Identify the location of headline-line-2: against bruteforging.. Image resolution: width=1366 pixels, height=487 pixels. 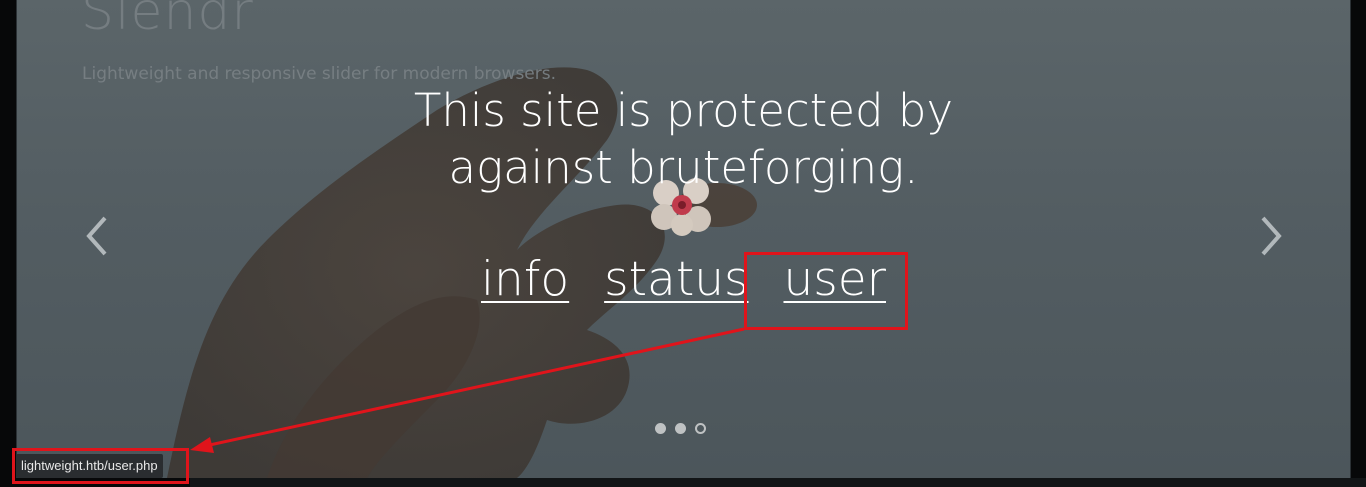
(683, 167).